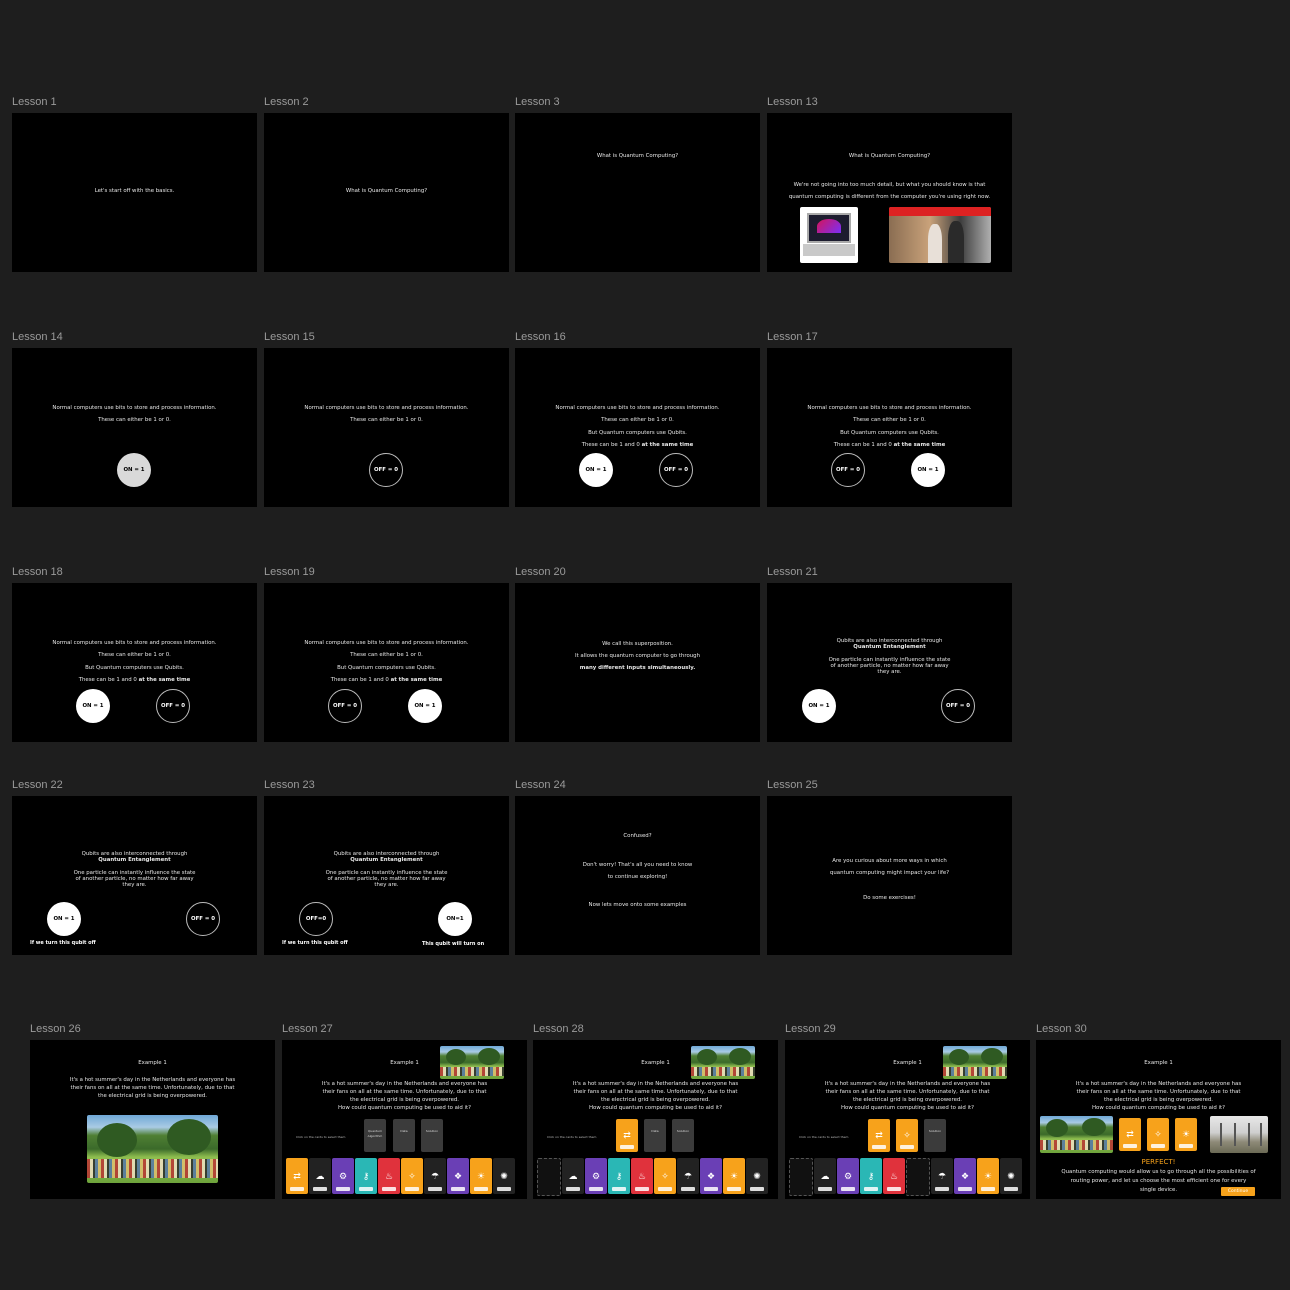 This screenshot has width=1290, height=1290. What do you see at coordinates (1238, 1191) in the screenshot?
I see `continue-button: Continue` at bounding box center [1238, 1191].